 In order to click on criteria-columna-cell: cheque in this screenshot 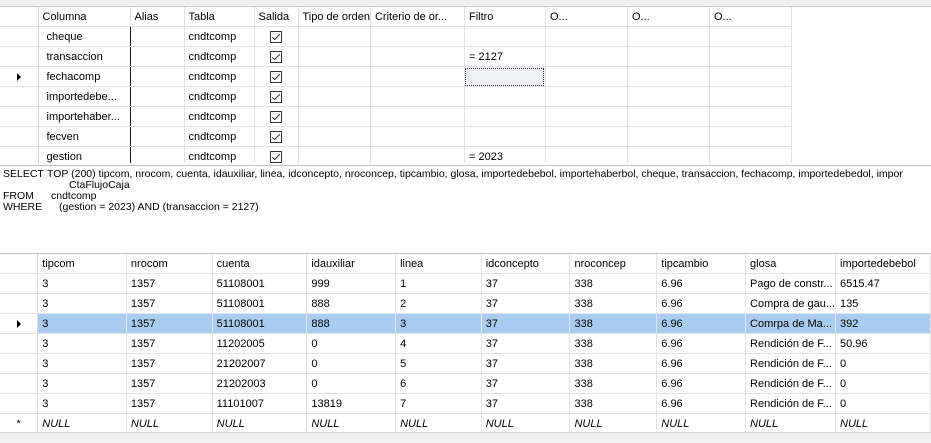, I will do `click(84, 36)`.